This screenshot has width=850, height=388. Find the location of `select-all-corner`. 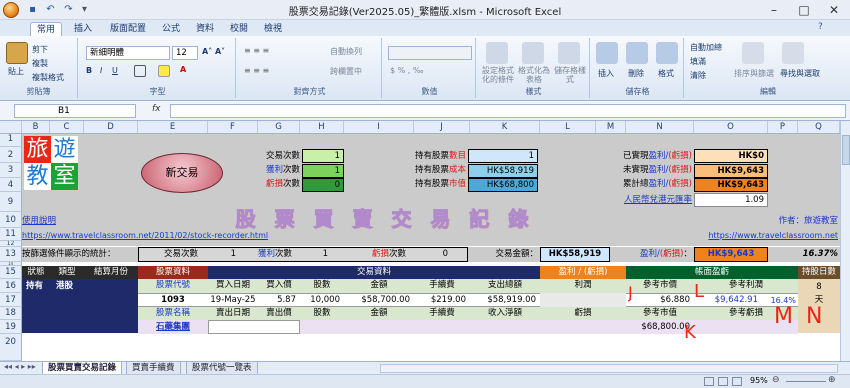

select-all-corner is located at coordinates (11, 127).